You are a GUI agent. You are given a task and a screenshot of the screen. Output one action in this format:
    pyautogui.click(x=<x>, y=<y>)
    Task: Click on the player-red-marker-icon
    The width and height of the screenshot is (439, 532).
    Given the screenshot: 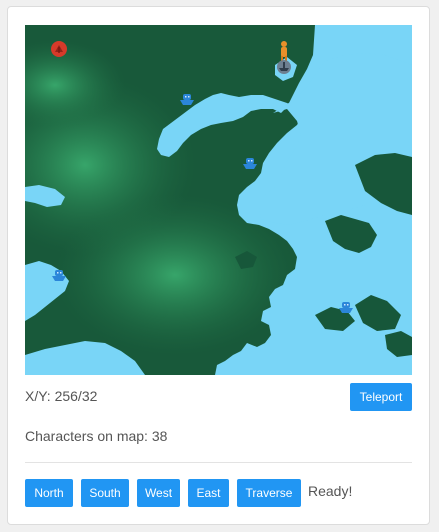 What is the action you would take?
    pyautogui.click(x=59, y=49)
    